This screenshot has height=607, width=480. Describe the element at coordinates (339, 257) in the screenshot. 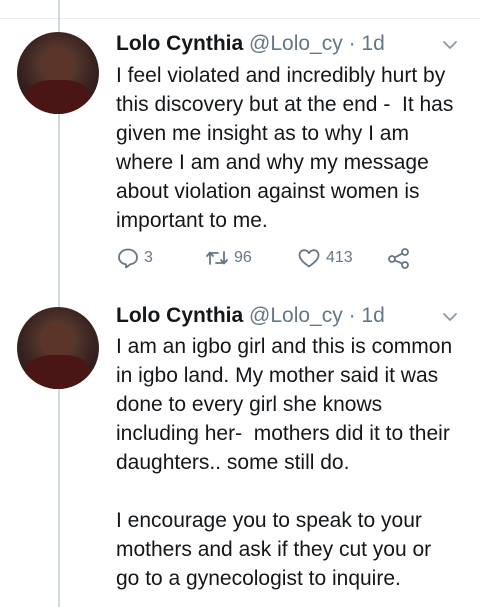

I see `like-count: 413` at that location.